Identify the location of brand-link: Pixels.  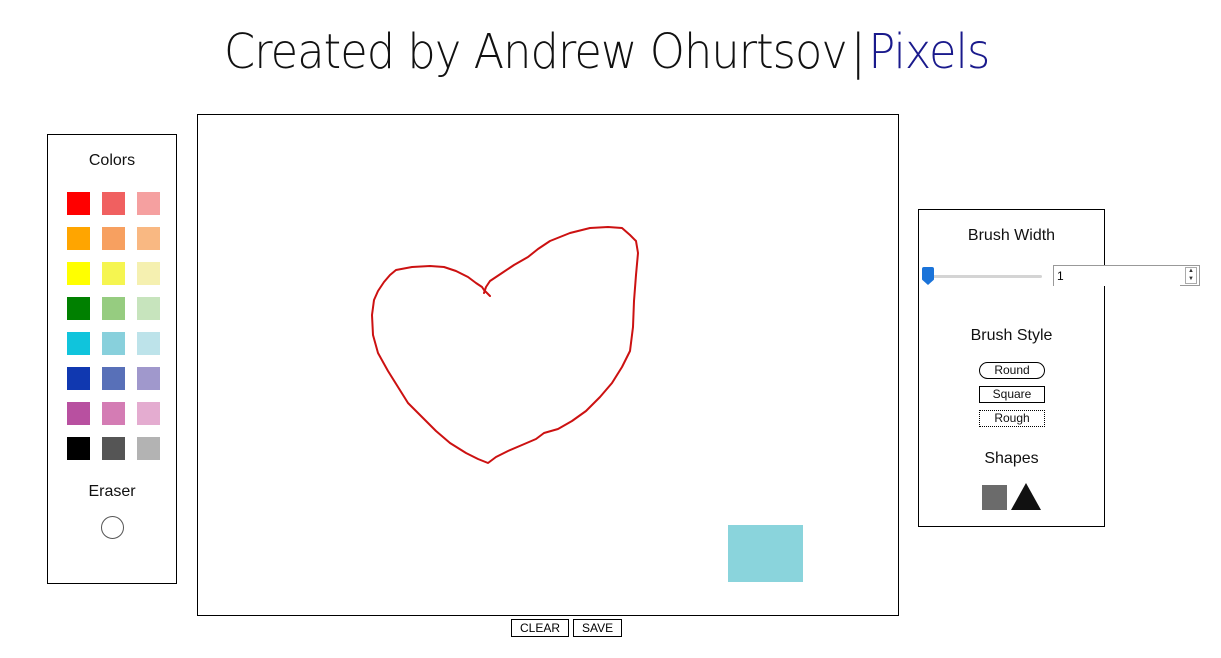
(929, 52).